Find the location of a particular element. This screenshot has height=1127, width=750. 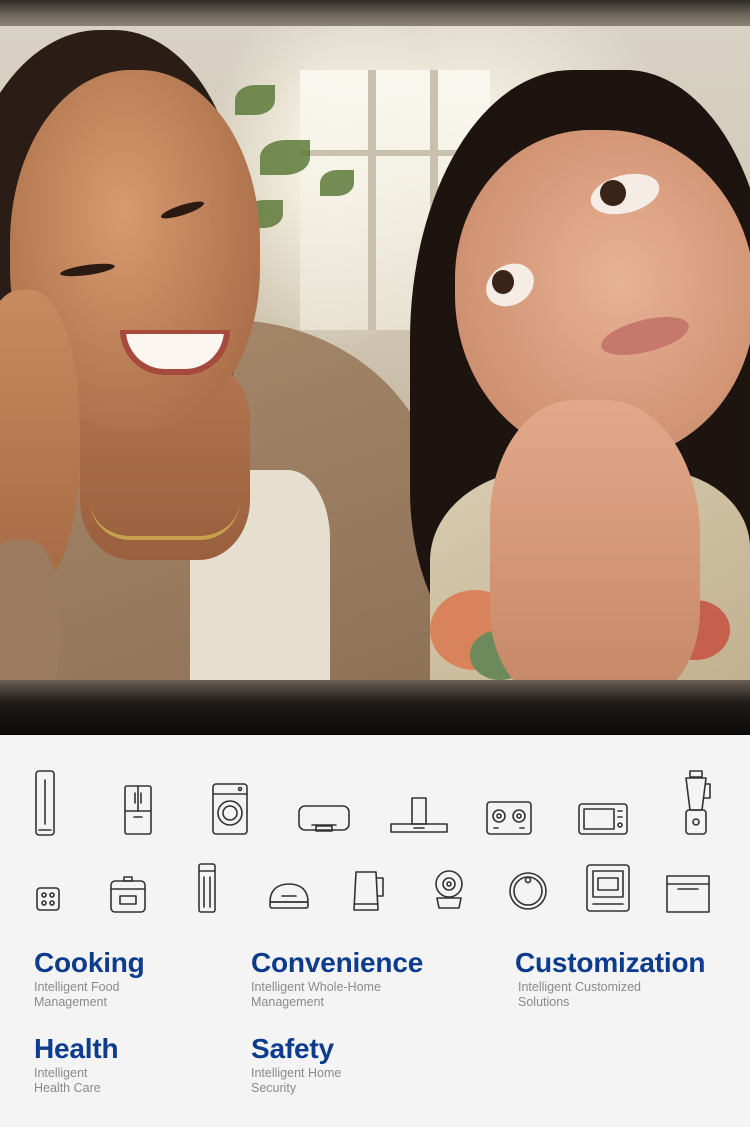

air-conditioner-icon is located at coordinates (324, 819).